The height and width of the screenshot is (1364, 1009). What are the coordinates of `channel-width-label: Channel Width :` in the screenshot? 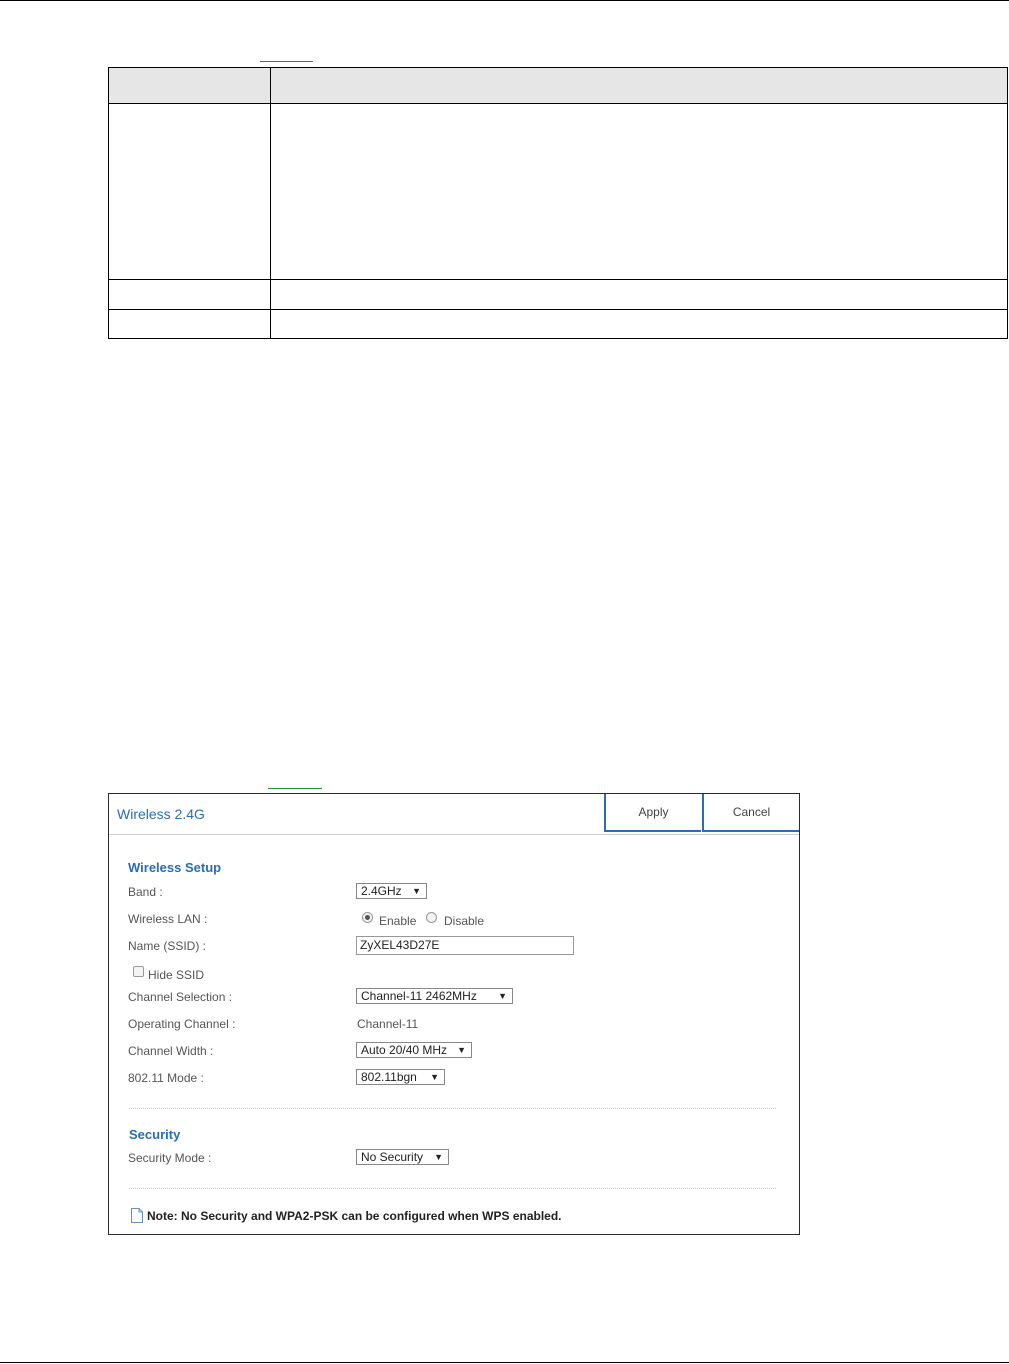 It's located at (171, 1051).